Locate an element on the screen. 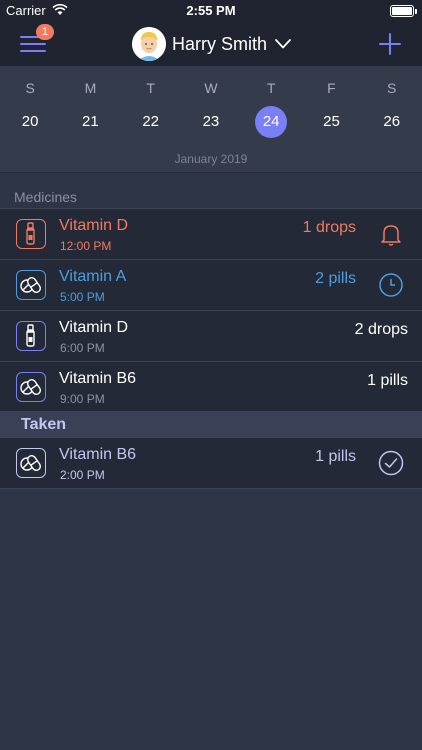 Image resolution: width=422 pixels, height=750 pixels. check-icon is located at coordinates (391, 463).